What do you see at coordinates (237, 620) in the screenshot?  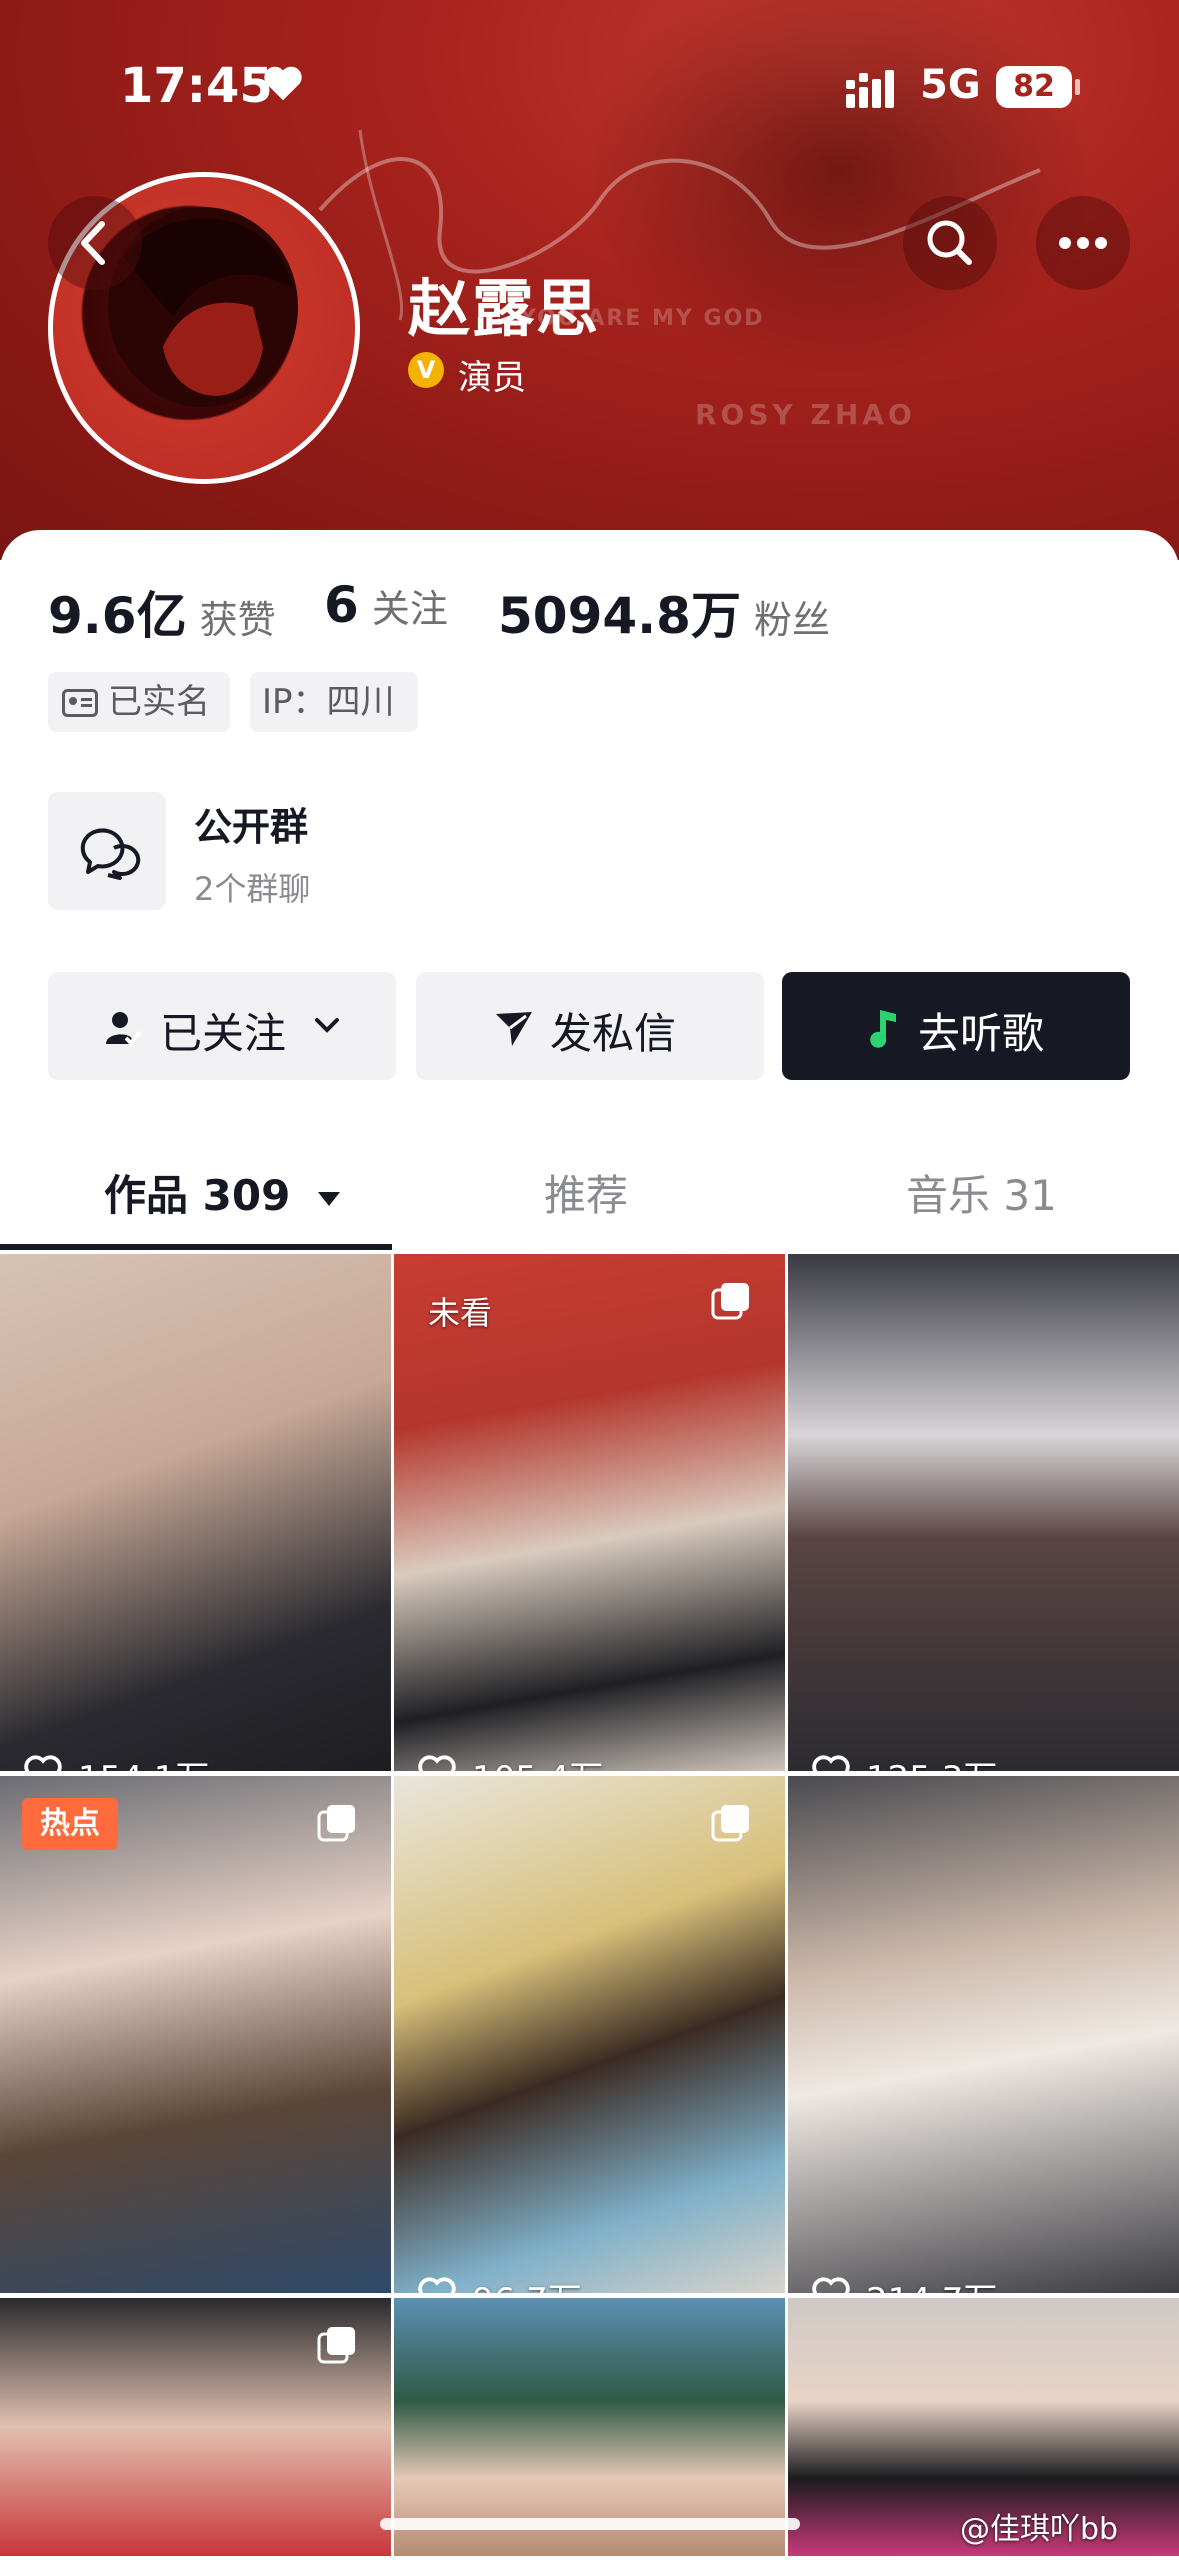 I see `stat-likes-label: 获赞` at bounding box center [237, 620].